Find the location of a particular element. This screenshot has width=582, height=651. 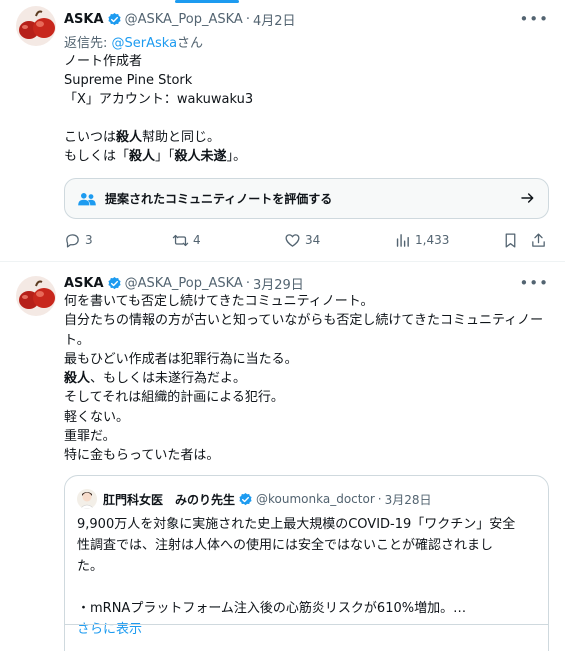

tweet-line: 「X」アカウント：wakuwaku3 is located at coordinates (159, 99).